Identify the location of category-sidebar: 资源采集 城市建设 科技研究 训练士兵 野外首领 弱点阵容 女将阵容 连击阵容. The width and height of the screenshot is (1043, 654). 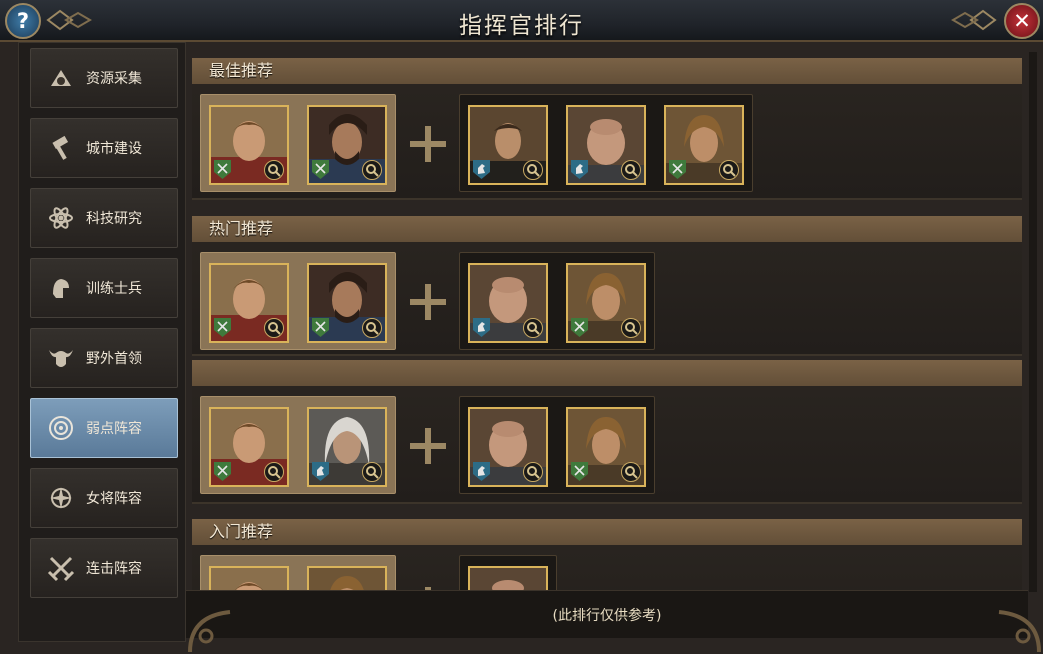
(102, 342).